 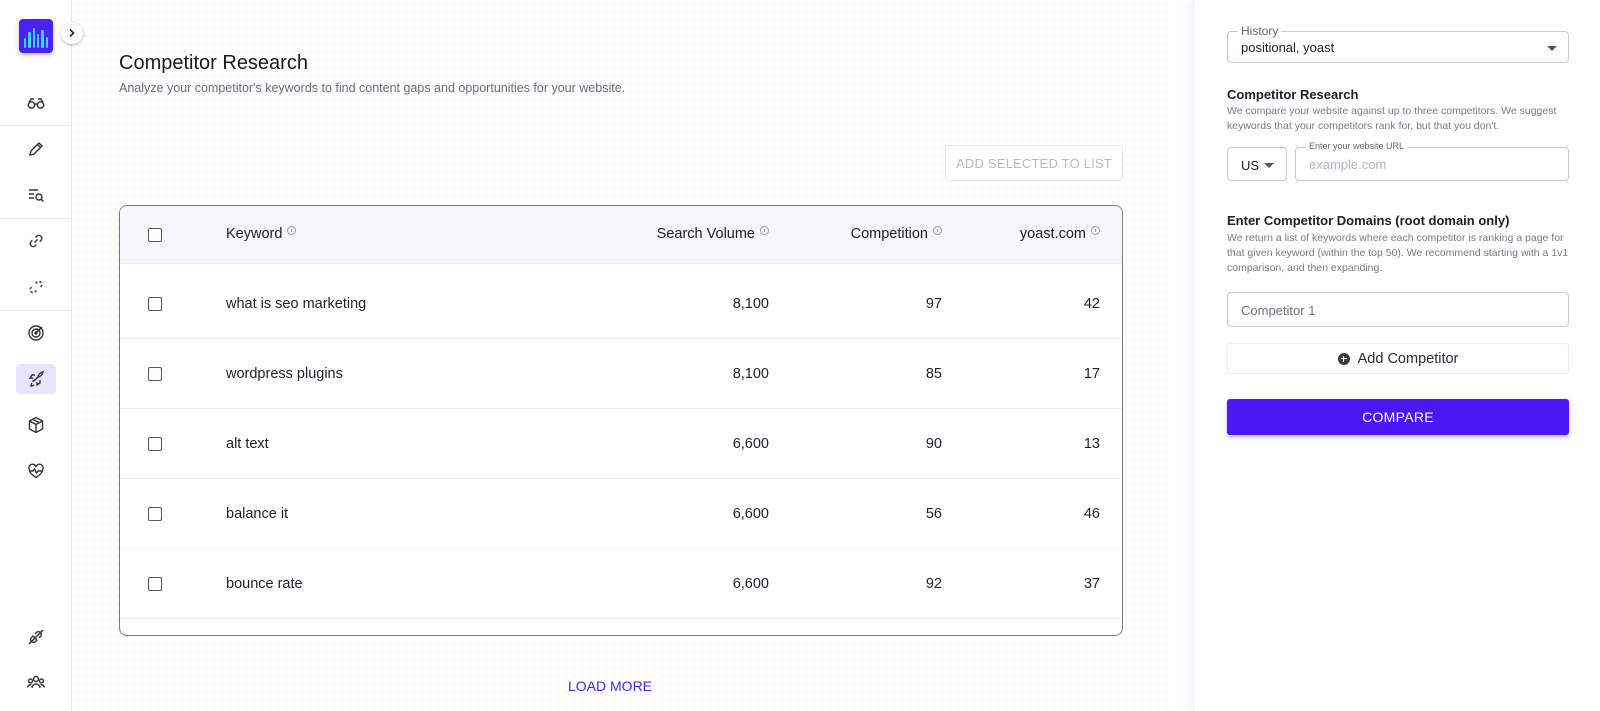 I want to click on country-select: US, so click(x=1257, y=164).